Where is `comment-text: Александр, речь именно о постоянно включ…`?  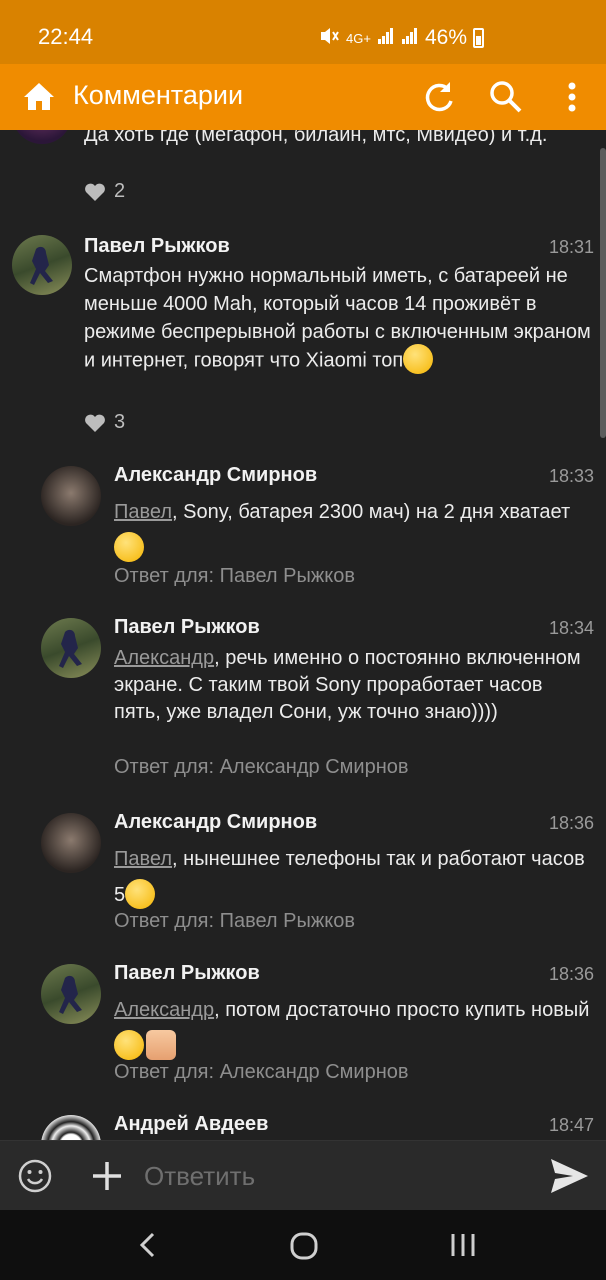 comment-text: Александр, речь именно о постоянно включ… is located at coordinates (354, 685).